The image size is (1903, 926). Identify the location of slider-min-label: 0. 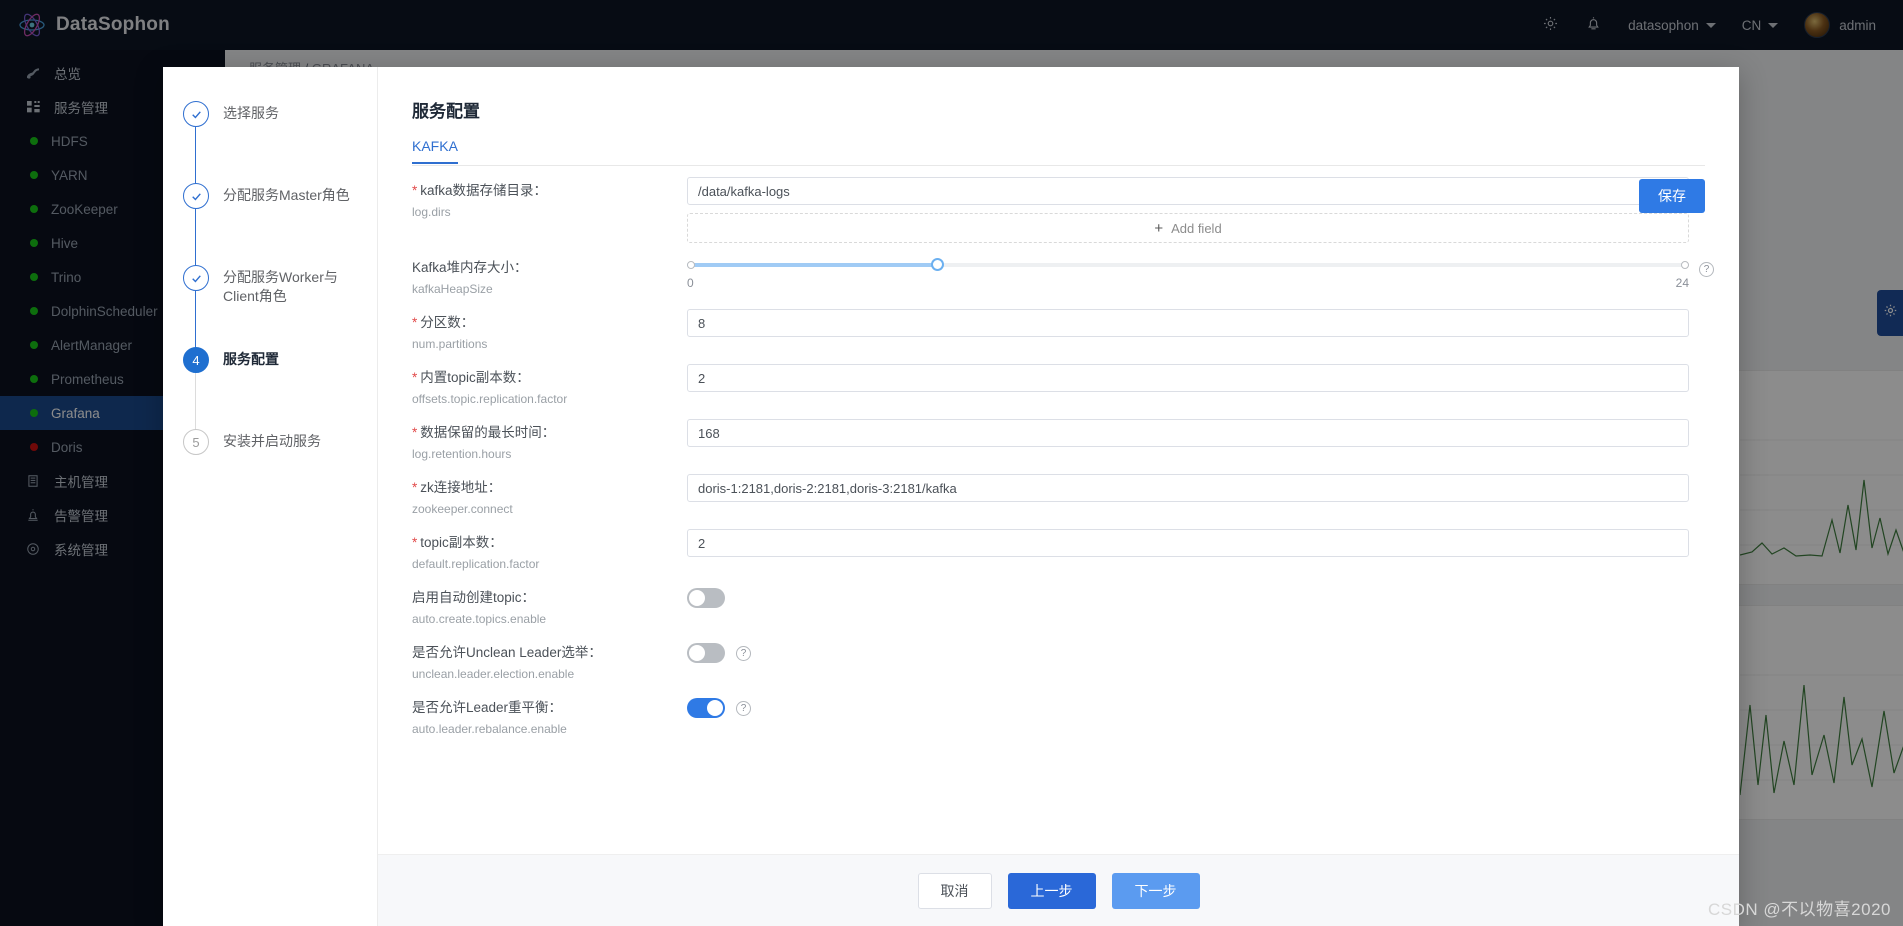
(690, 283).